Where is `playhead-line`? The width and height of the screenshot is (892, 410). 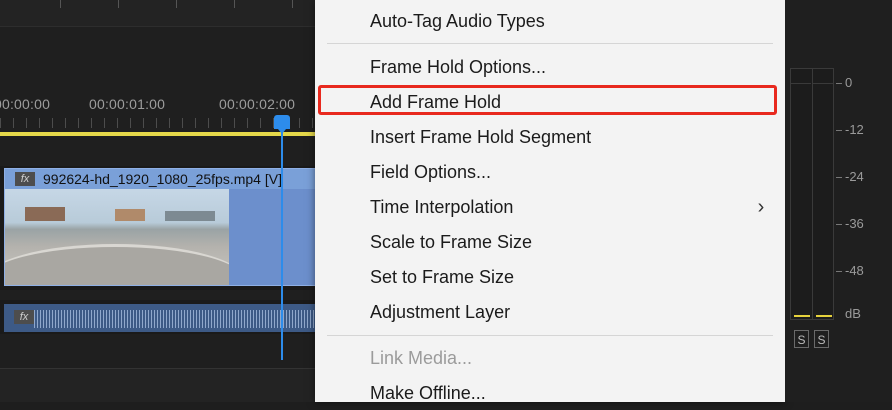
playhead-line is located at coordinates (282, 245).